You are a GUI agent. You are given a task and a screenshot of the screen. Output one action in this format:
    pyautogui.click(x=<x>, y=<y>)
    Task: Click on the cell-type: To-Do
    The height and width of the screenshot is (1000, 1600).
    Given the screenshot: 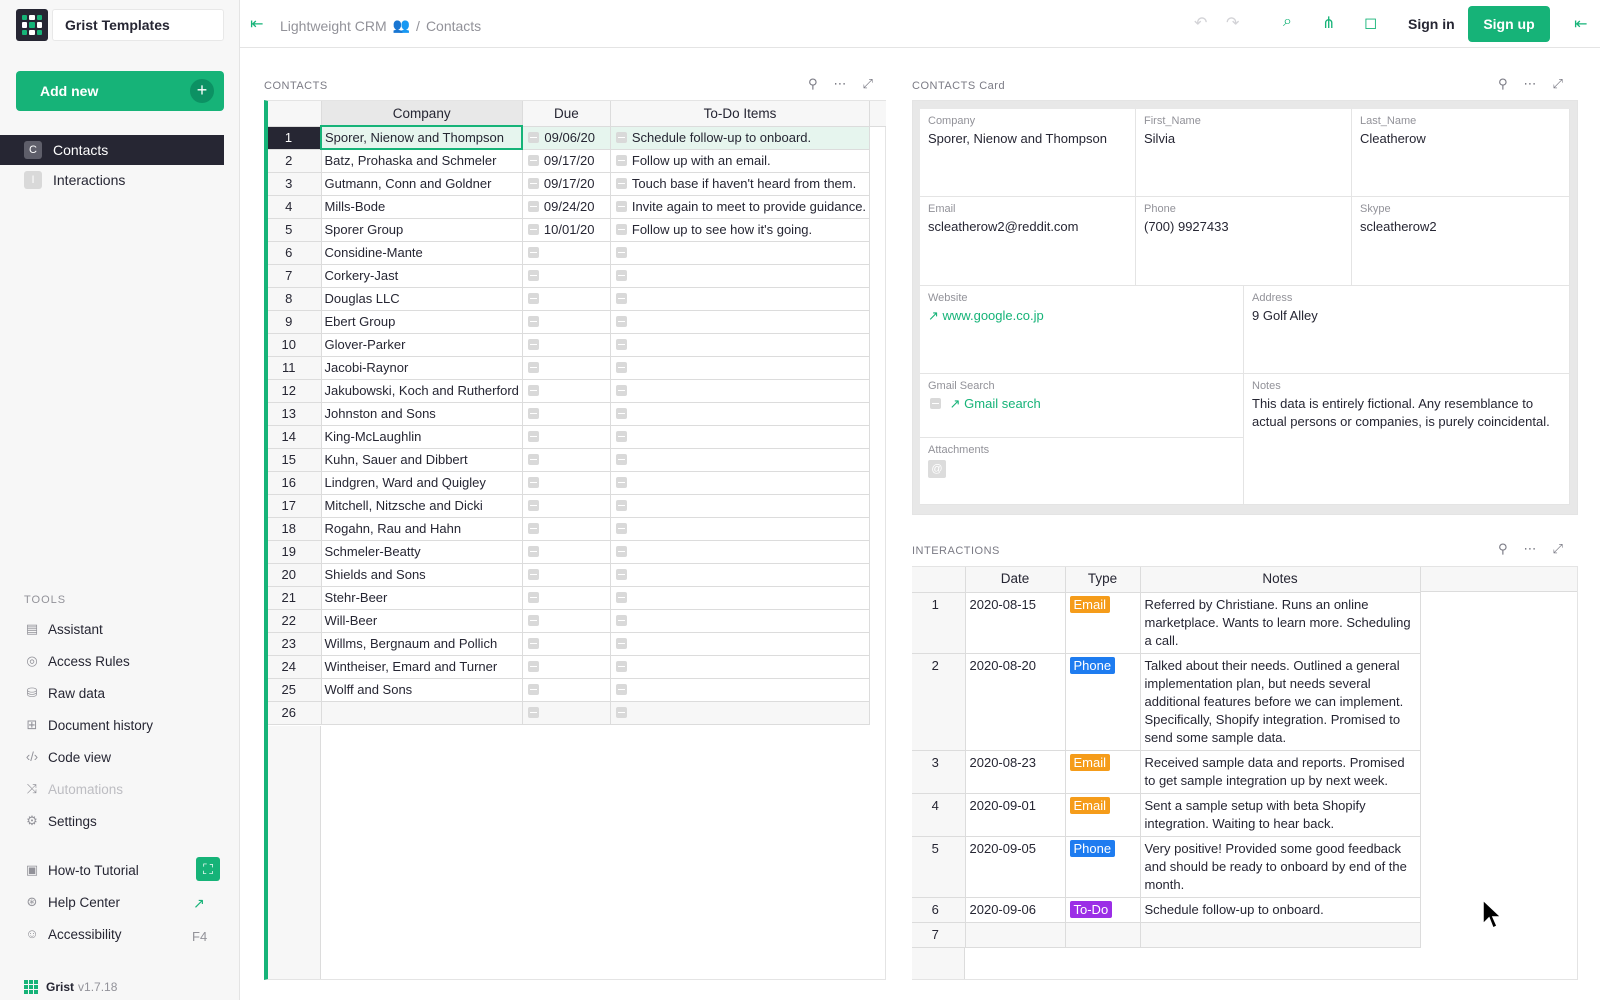 What is the action you would take?
    pyautogui.click(x=1103, y=910)
    